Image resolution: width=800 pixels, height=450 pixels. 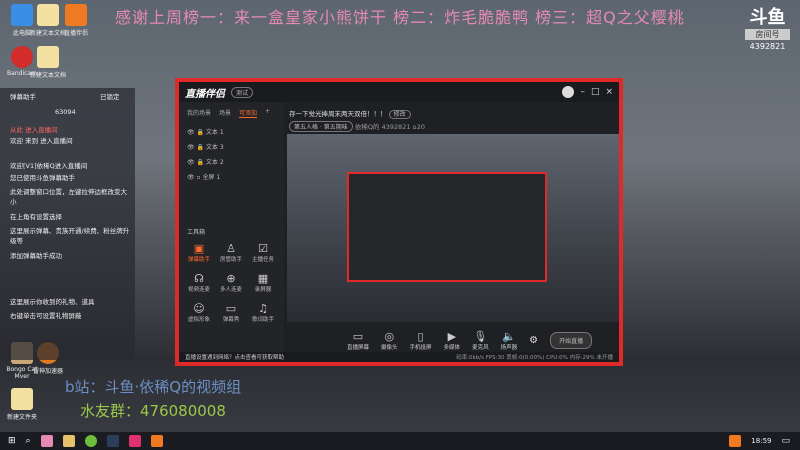 What do you see at coordinates (234, 357) in the screenshot?
I see `network-notice: 直播设置遇到网络？点击查看可获取帮助` at bounding box center [234, 357].